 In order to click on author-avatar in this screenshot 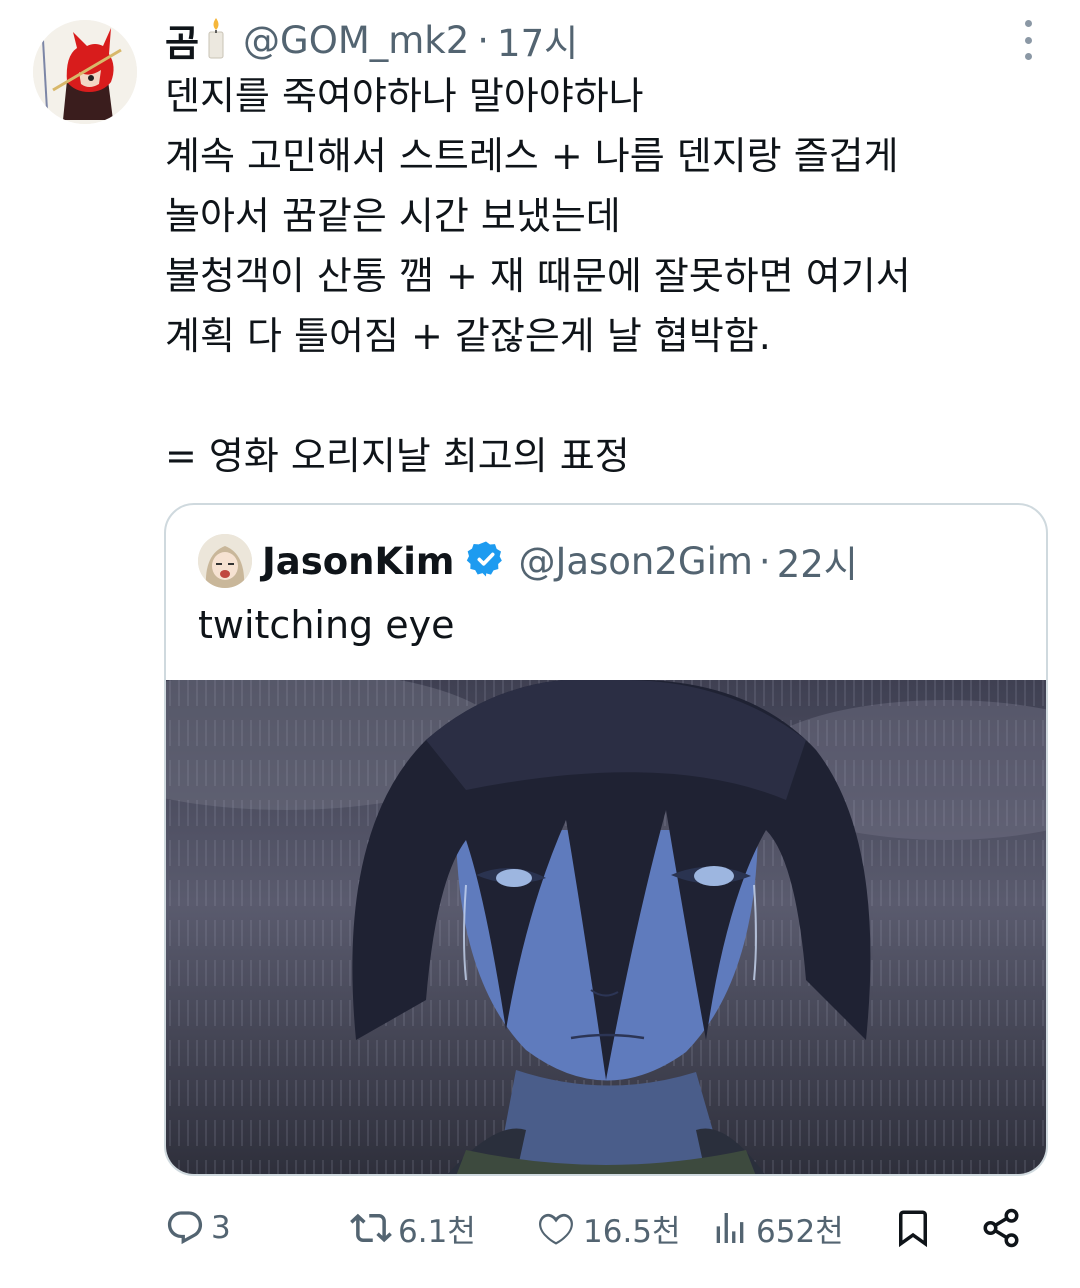, I will do `click(85, 72)`.